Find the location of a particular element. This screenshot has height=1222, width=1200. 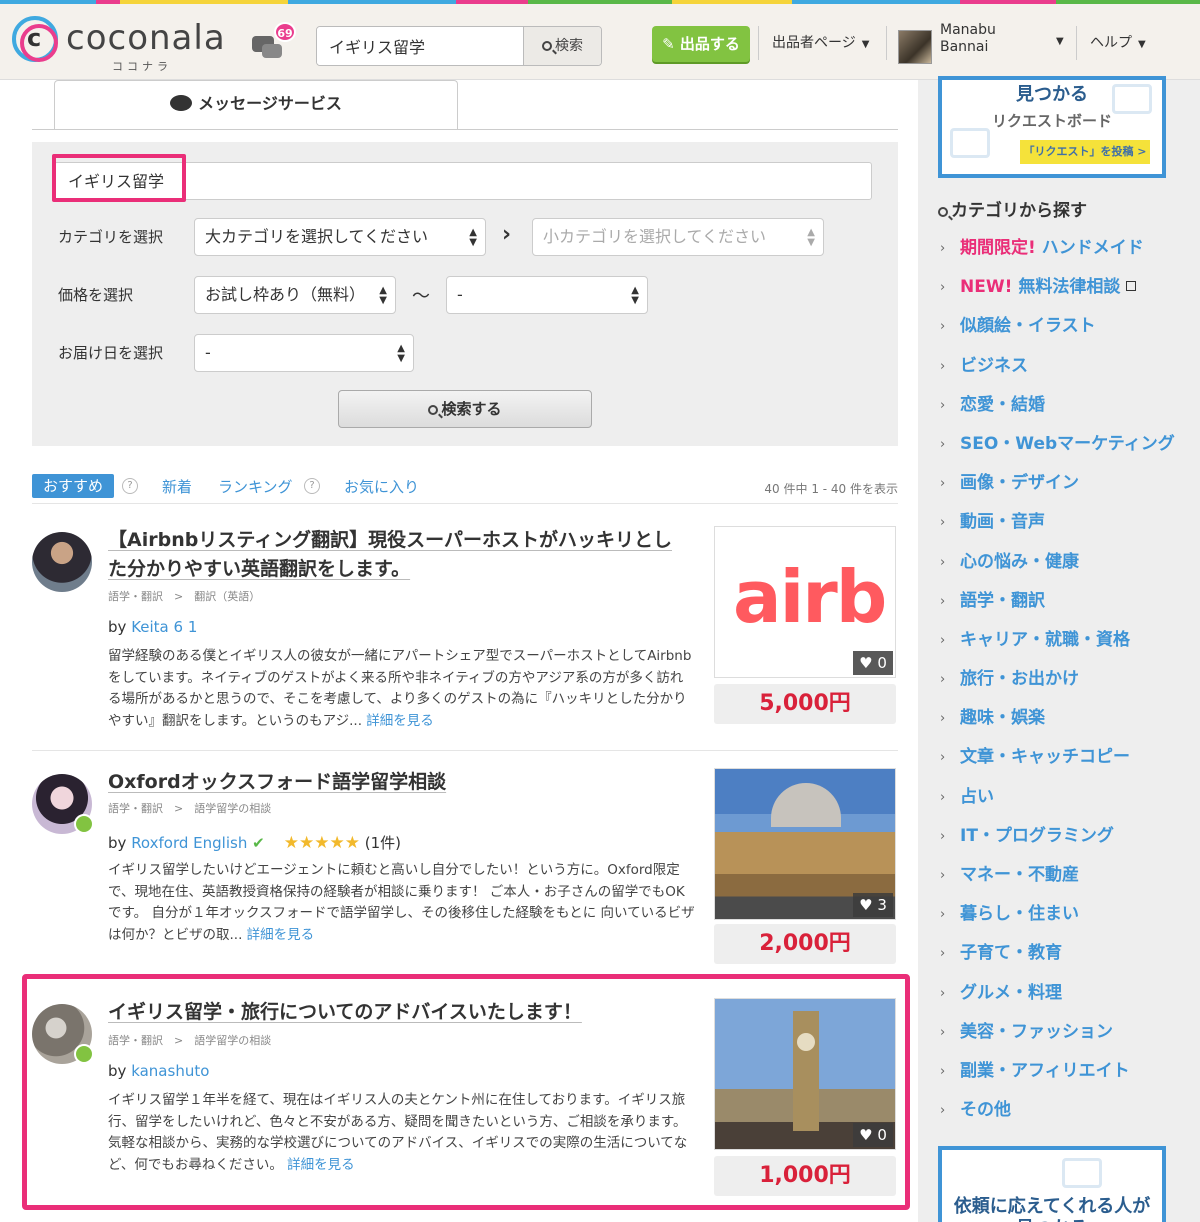

category-item: › その他 is located at coordinates (1065, 1112).